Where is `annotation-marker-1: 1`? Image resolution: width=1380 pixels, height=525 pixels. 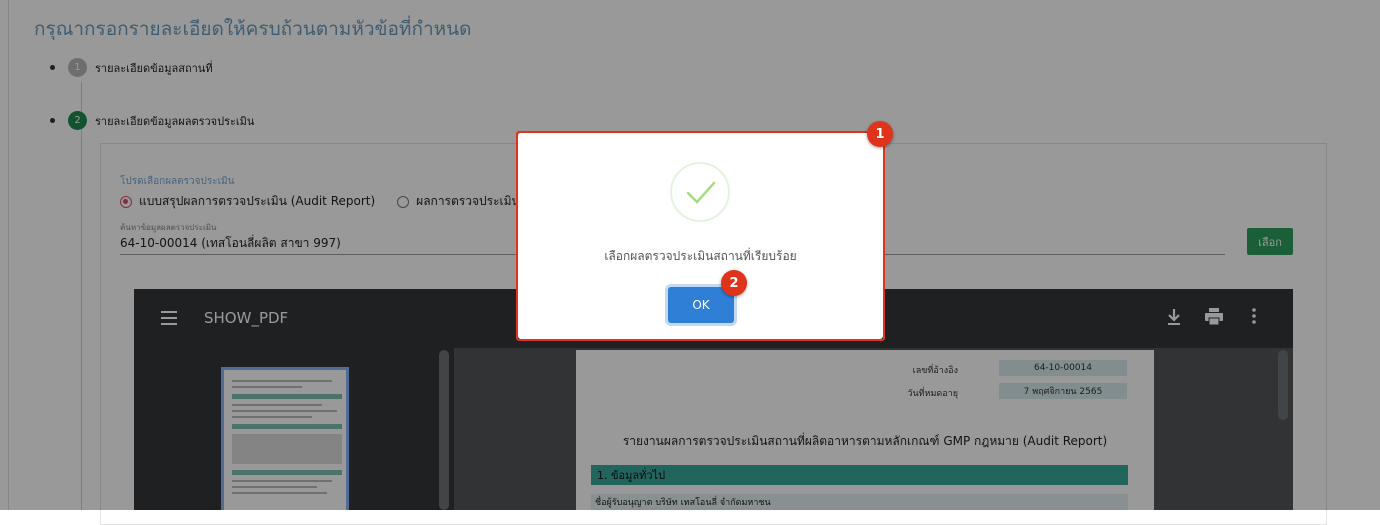 annotation-marker-1: 1 is located at coordinates (880, 134).